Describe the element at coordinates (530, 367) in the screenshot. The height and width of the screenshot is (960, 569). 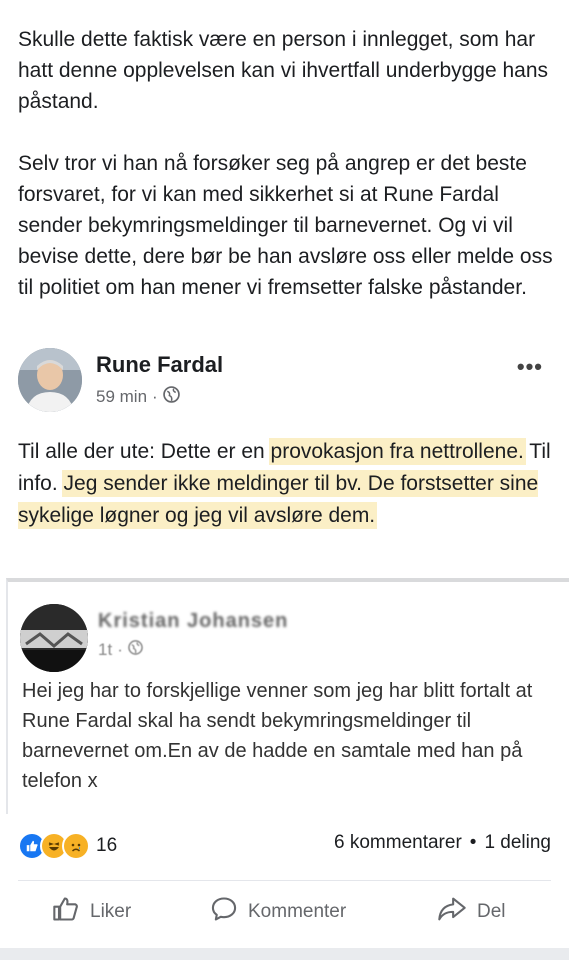
I see `more-options-icon: •••` at that location.